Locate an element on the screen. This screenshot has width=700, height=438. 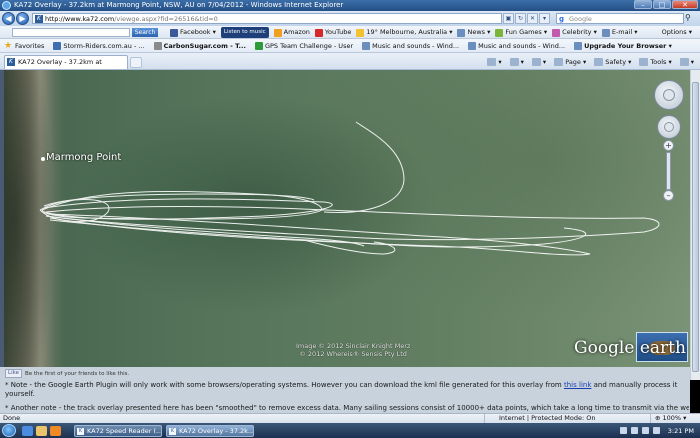
window-controls: – □ ✕ is located at coordinates (665, 5).